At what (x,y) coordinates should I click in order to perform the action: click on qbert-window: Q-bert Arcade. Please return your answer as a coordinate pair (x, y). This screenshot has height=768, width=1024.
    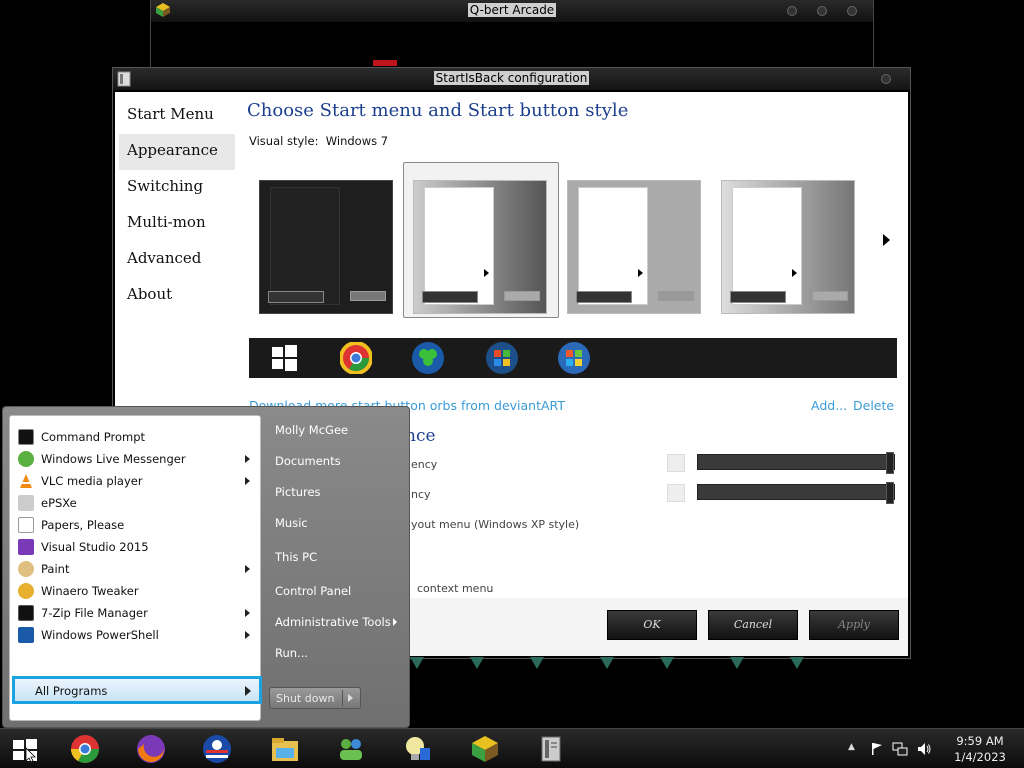
    Looking at the image, I should click on (512, 34).